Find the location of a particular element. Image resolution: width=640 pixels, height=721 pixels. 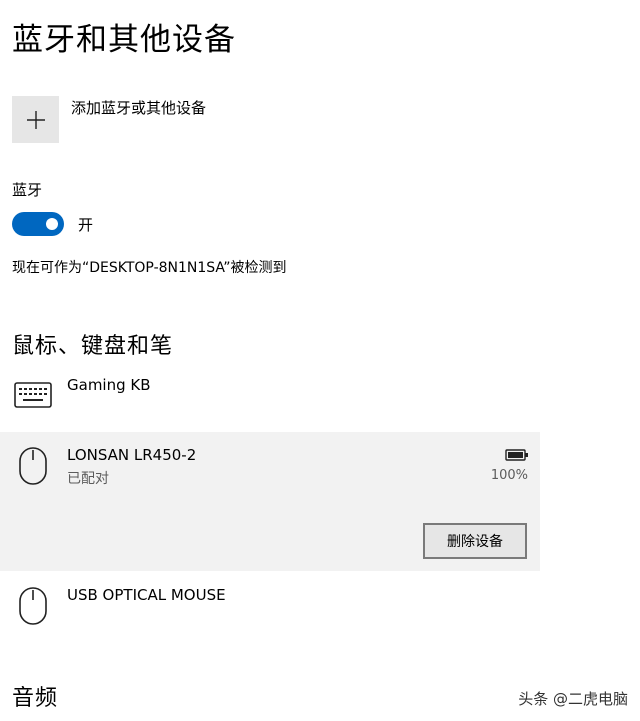

device-item-usb-optical-mouse: USB OPTICAL MOUSE is located at coordinates (270, 610).